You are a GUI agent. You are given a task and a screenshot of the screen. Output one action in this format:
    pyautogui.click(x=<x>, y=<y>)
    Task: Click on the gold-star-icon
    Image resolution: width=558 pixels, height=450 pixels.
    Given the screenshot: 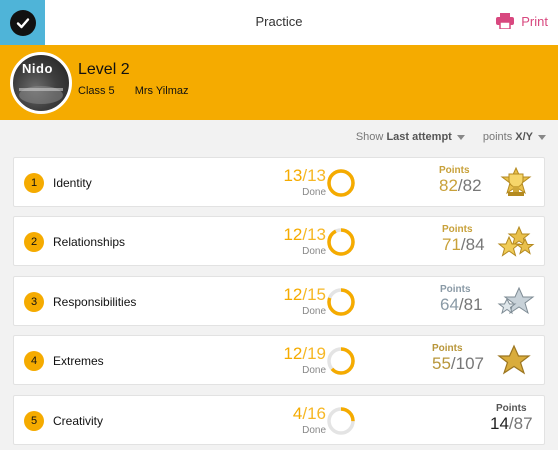 What is the action you would take?
    pyautogui.click(x=514, y=359)
    